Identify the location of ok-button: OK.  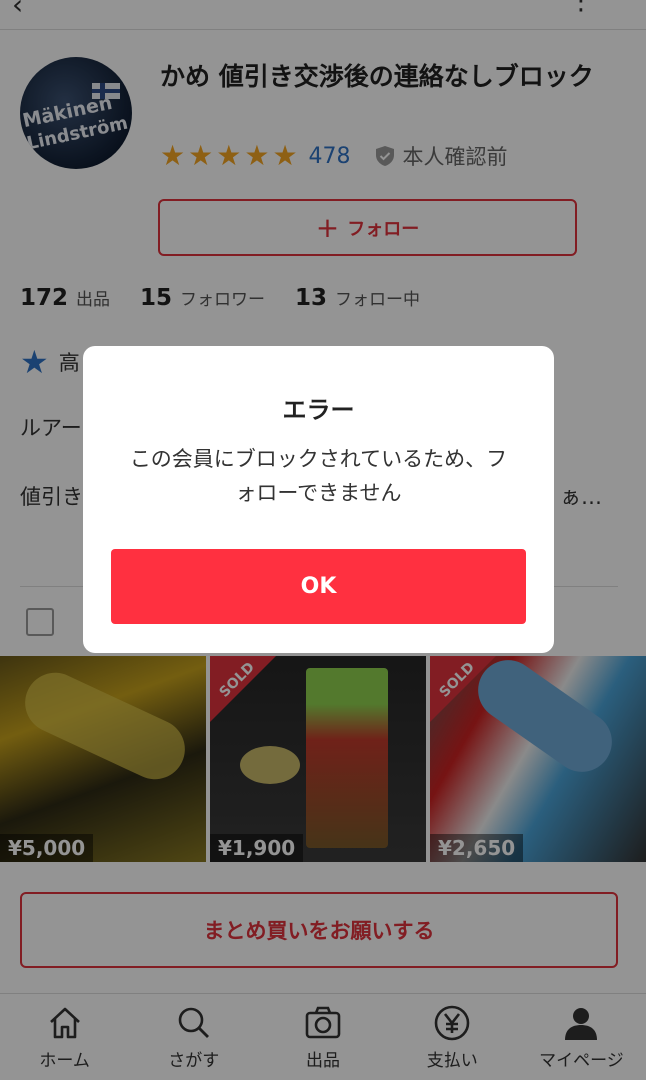
(318, 586).